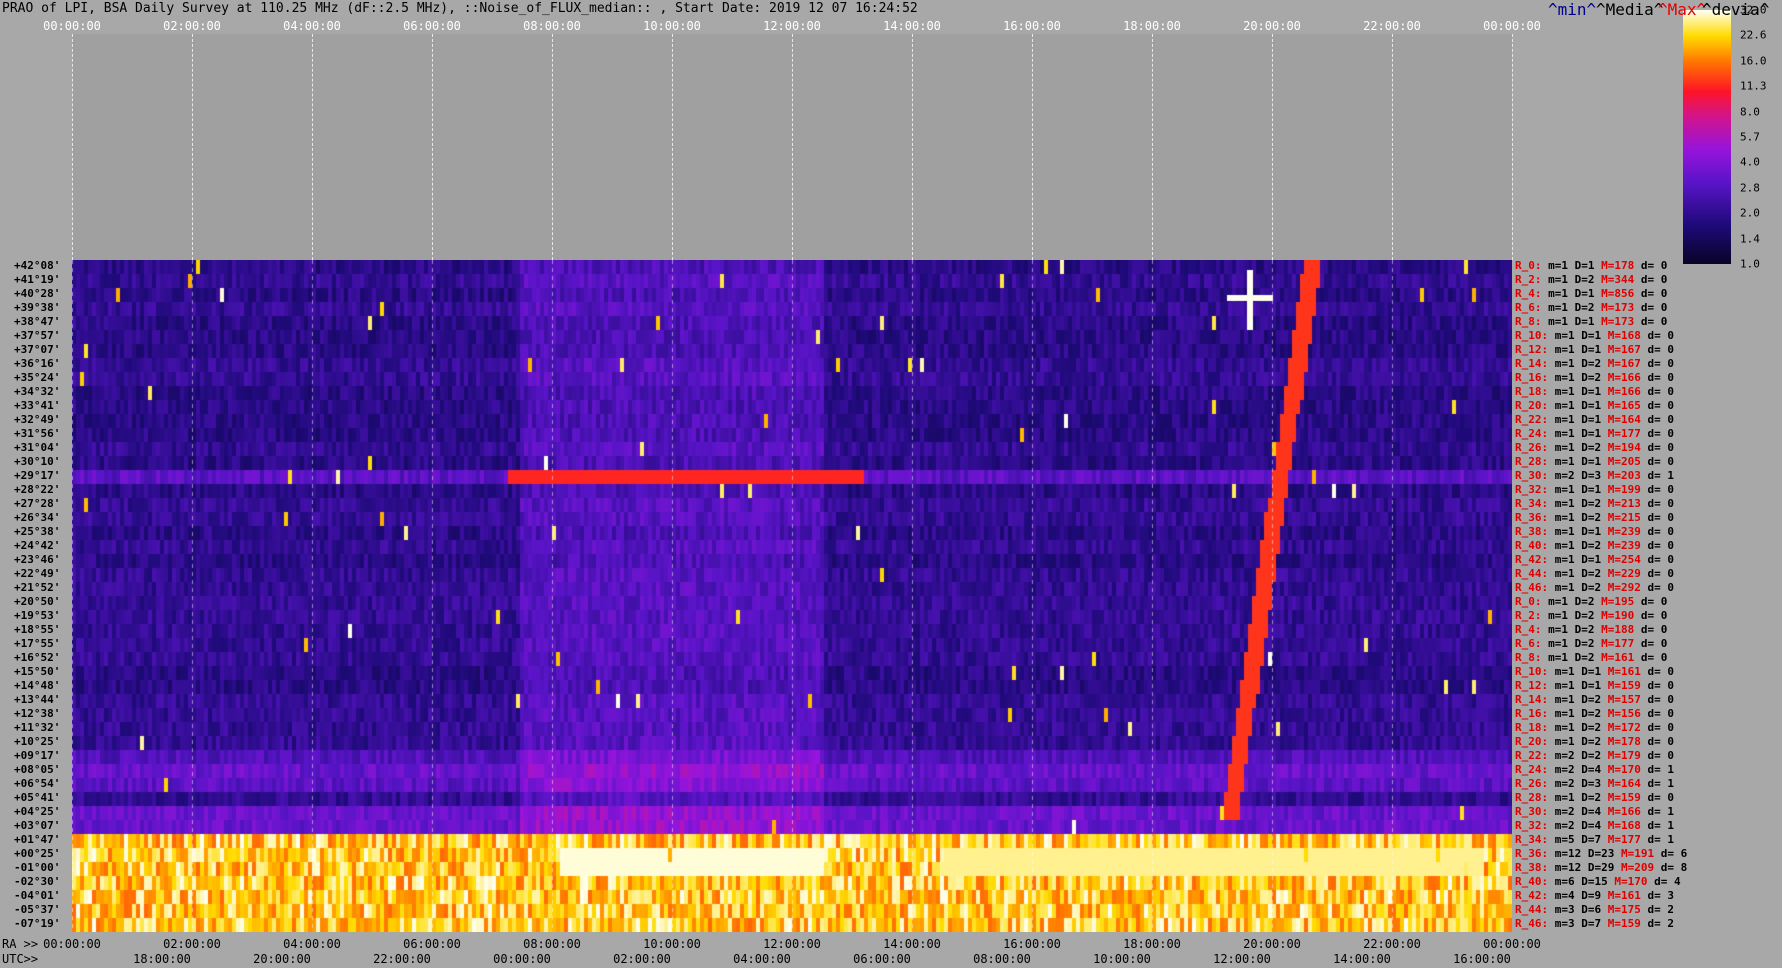  I want to click on top-tick-label: 12:00:00, so click(792, 26).